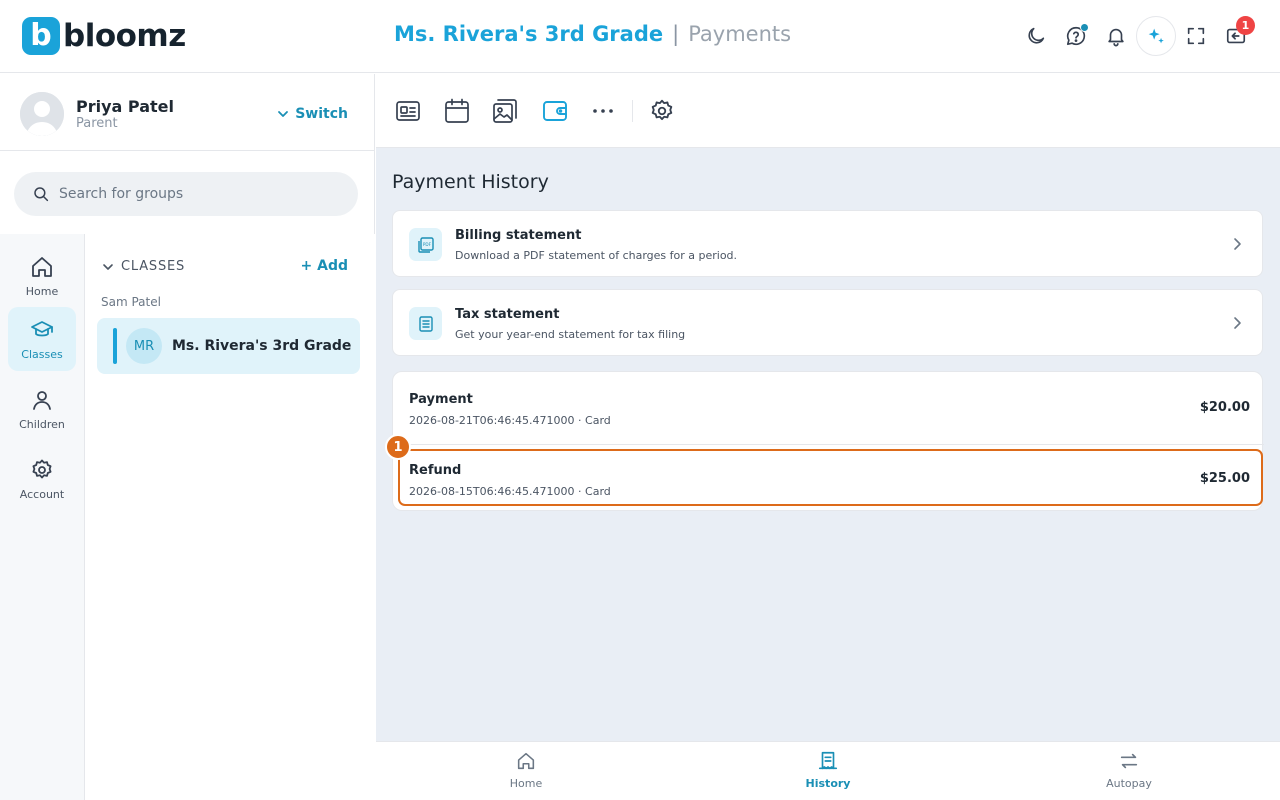  I want to click on card-title: Billing statement, so click(518, 235).